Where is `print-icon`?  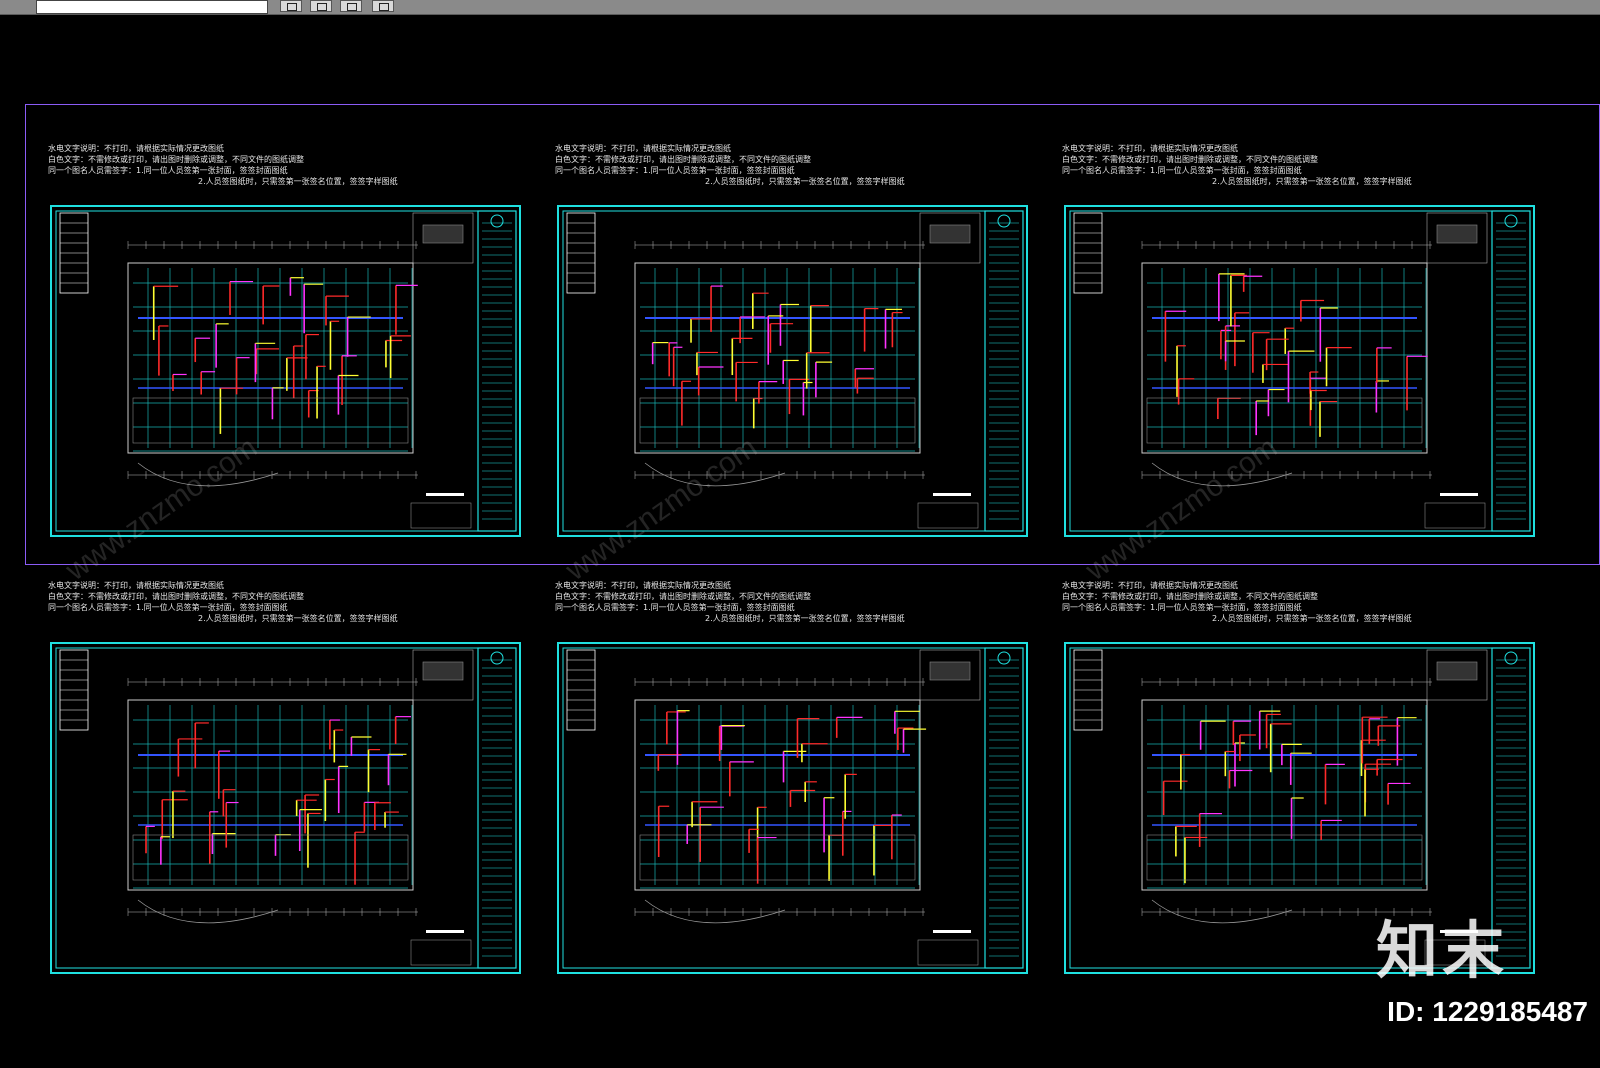
print-icon is located at coordinates (383, 6).